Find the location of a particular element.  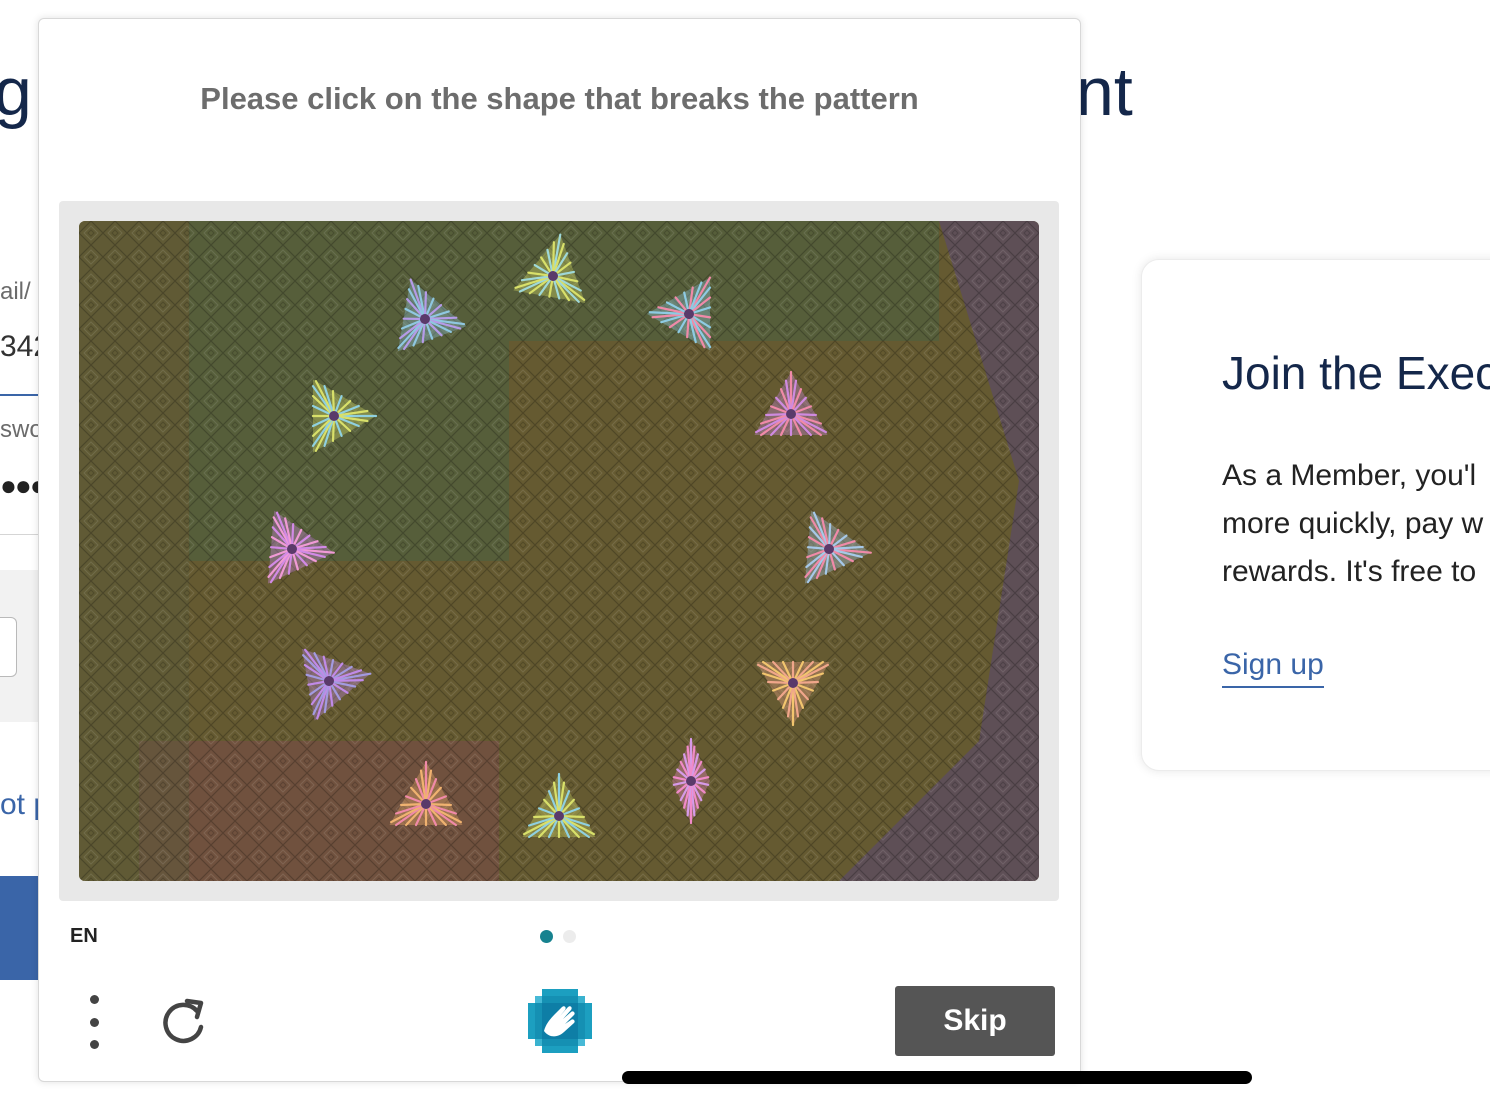

password-label: swo is located at coordinates (21, 429).